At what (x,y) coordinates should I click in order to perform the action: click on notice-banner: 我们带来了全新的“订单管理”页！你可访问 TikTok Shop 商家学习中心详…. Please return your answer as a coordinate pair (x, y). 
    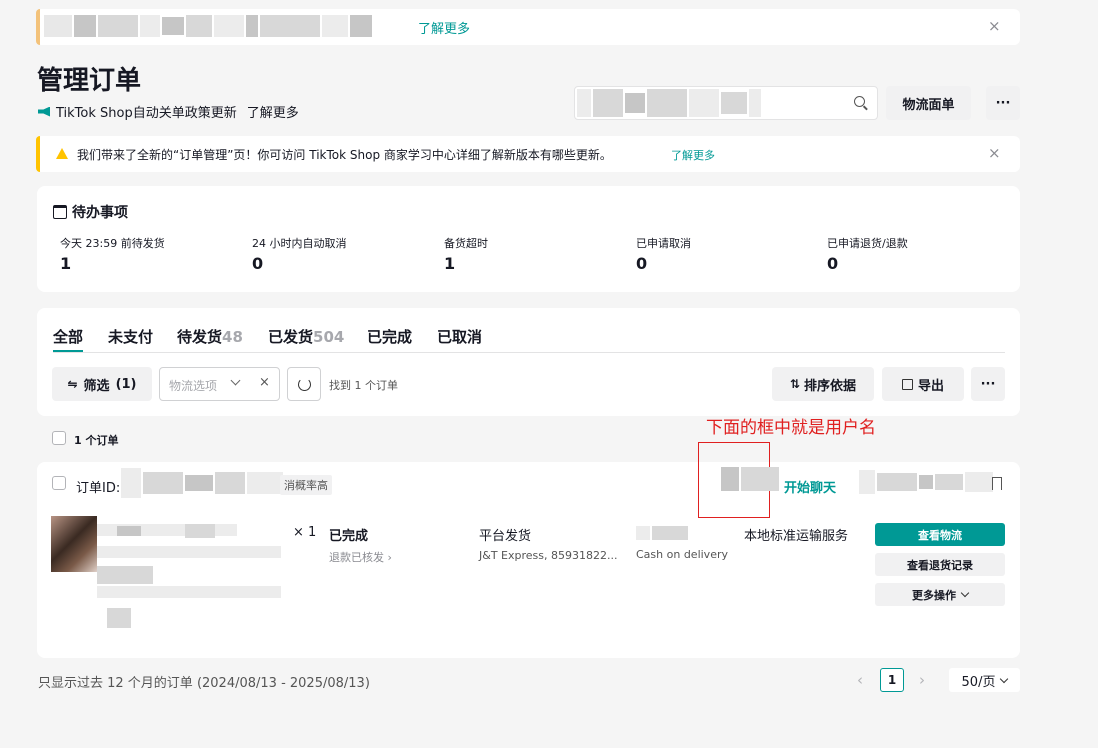
    Looking at the image, I should click on (528, 154).